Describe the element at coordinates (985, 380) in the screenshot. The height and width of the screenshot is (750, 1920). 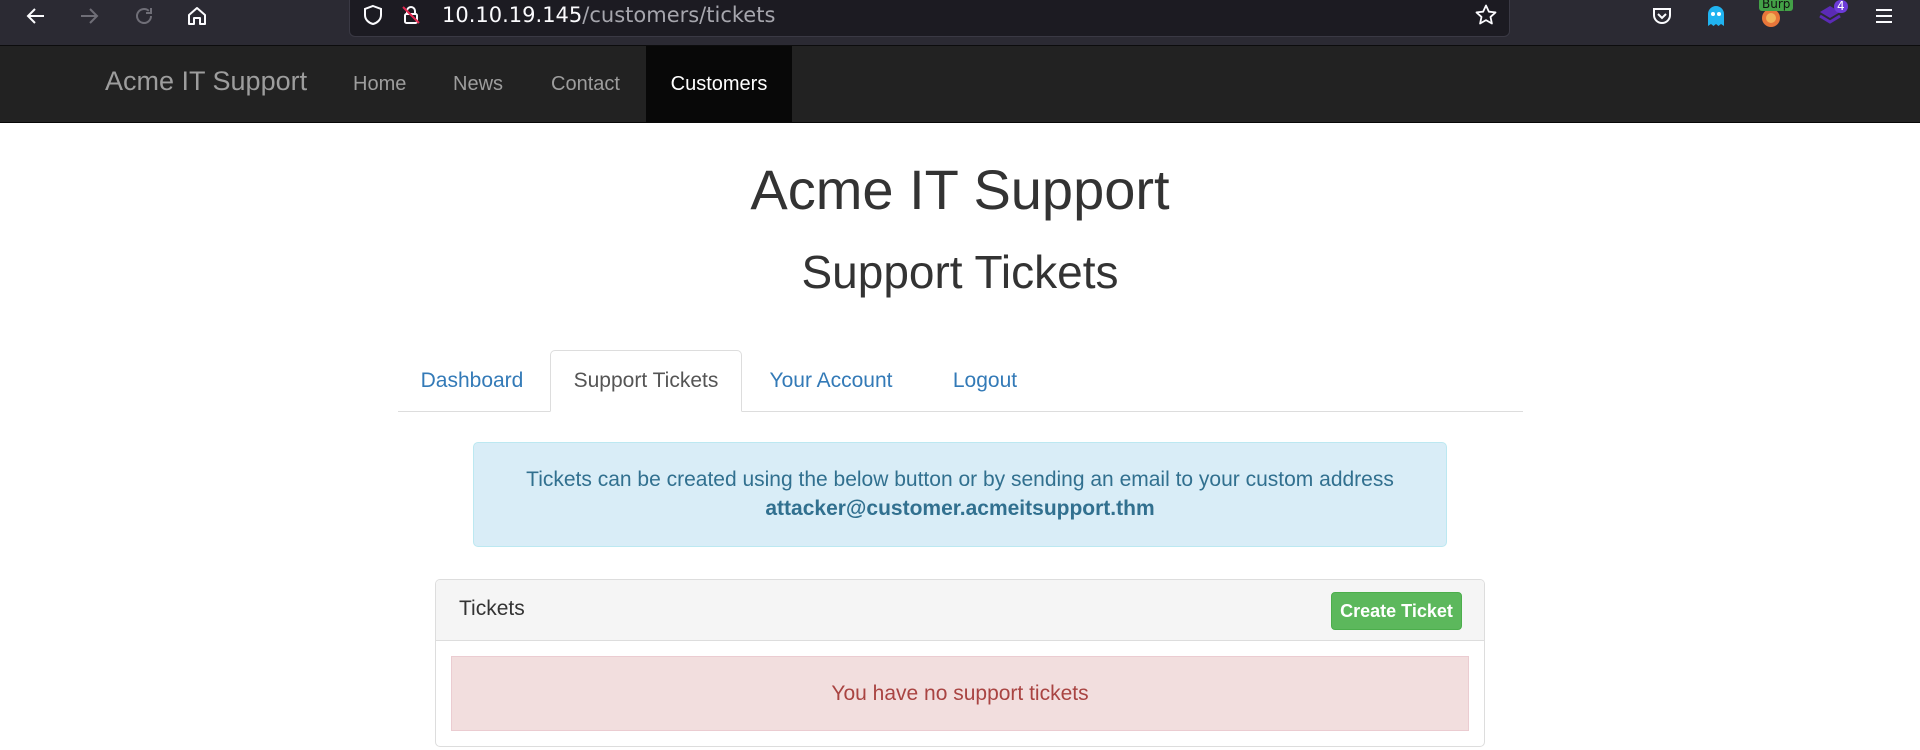
I see `tab-logout: Logout` at that location.